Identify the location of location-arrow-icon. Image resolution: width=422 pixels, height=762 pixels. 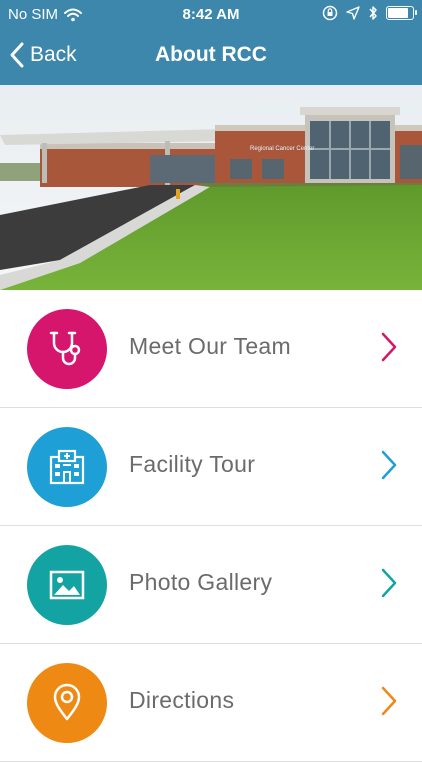
(353, 13).